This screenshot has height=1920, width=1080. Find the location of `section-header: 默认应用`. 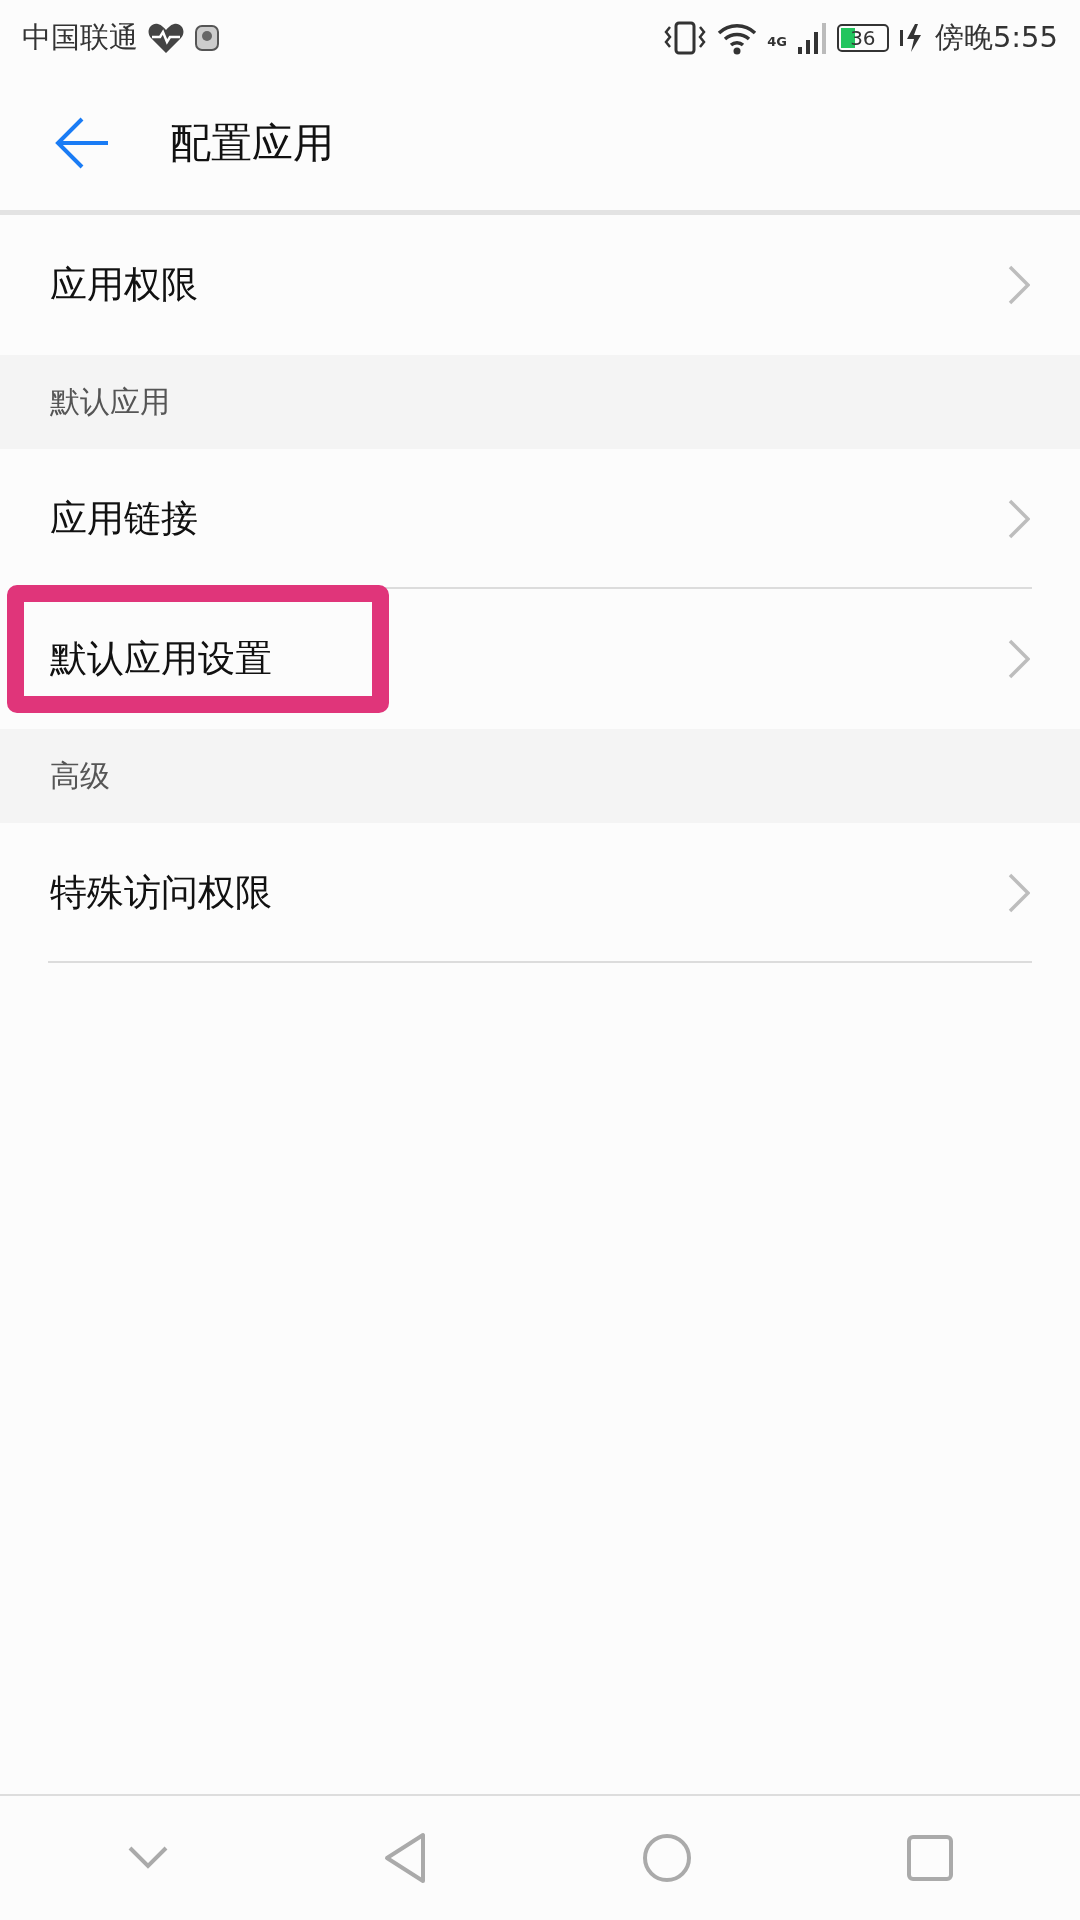

section-header: 默认应用 is located at coordinates (540, 402).